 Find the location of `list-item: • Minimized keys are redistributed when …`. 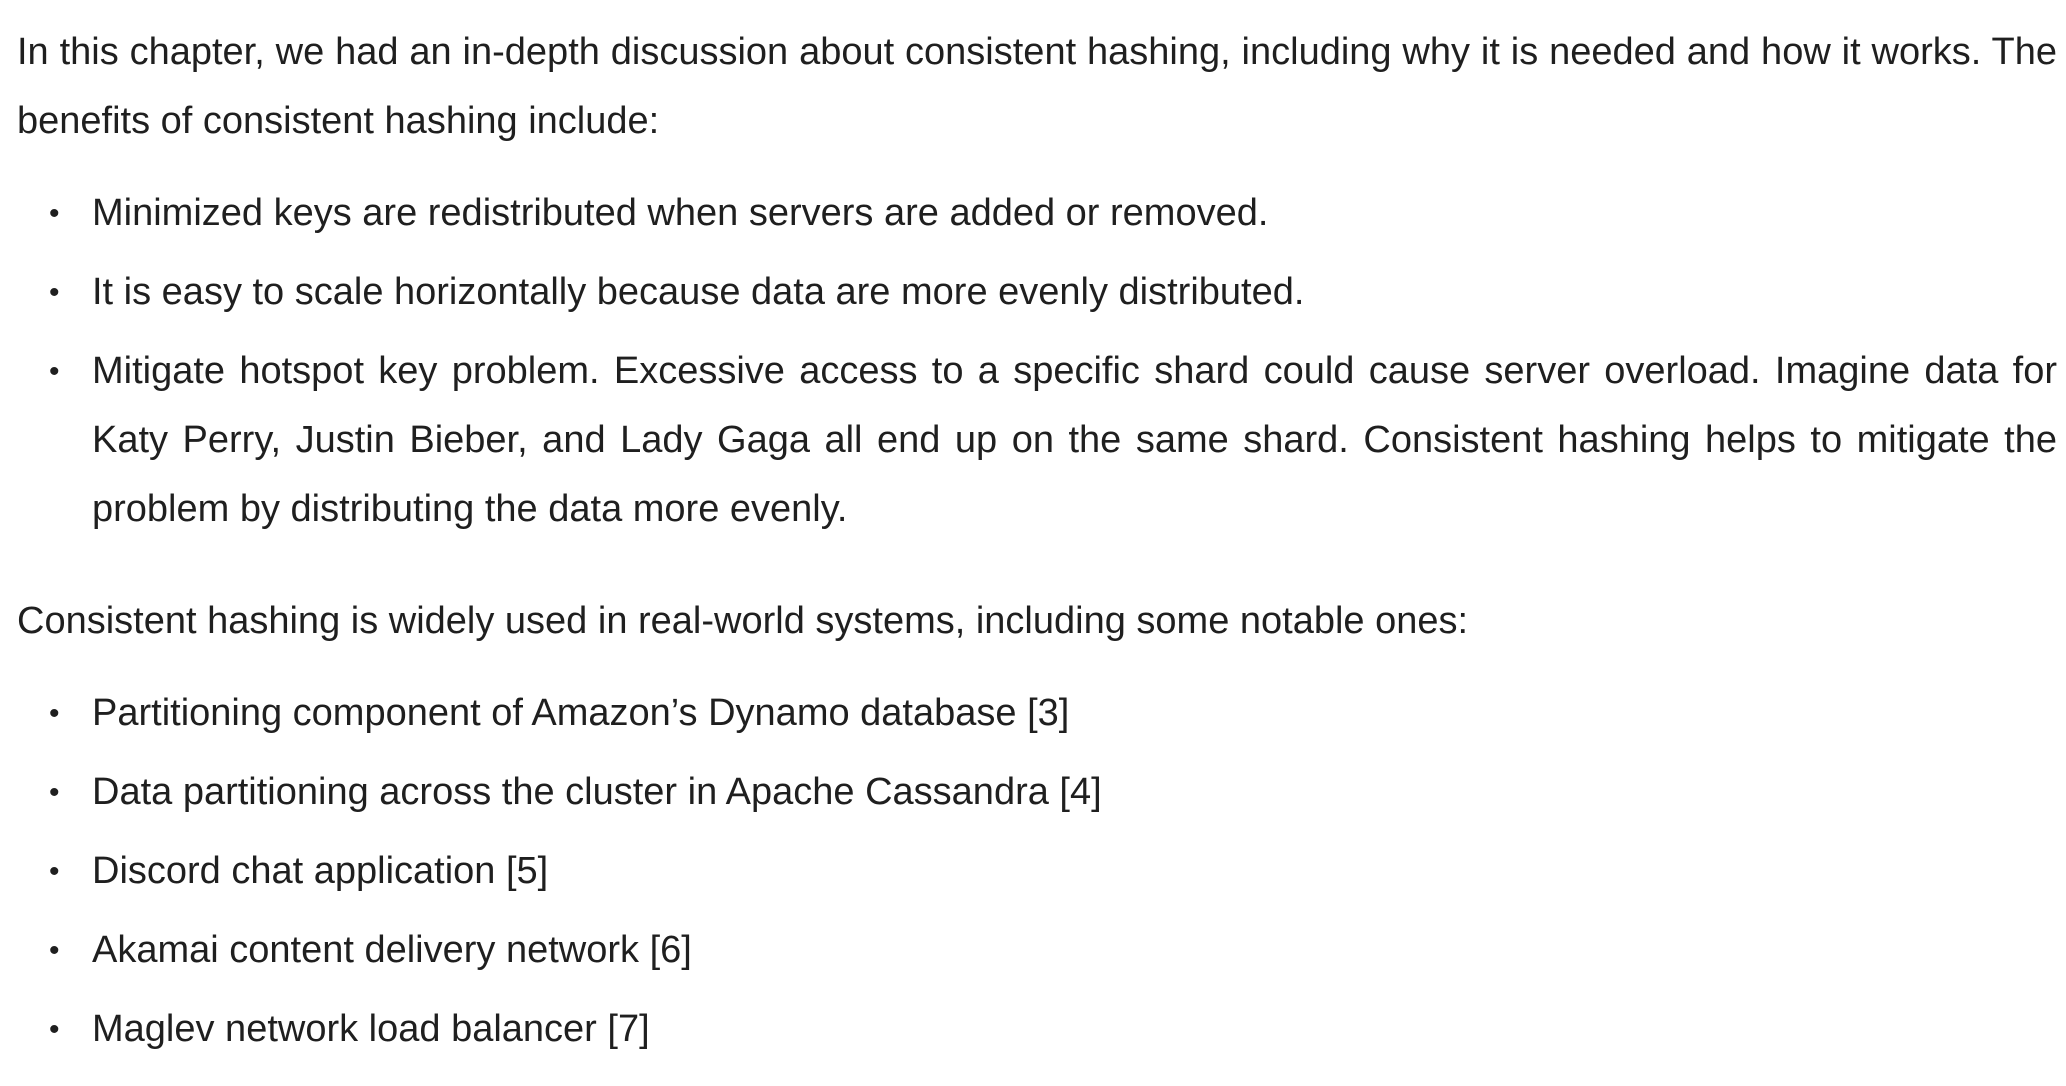

list-item: • Minimized keys are redistributed when … is located at coordinates (1053, 213).